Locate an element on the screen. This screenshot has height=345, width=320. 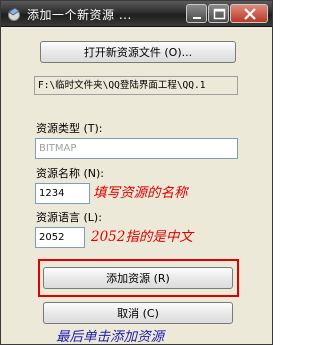
language-annotation: 2052指的是中文 is located at coordinates (142, 237).